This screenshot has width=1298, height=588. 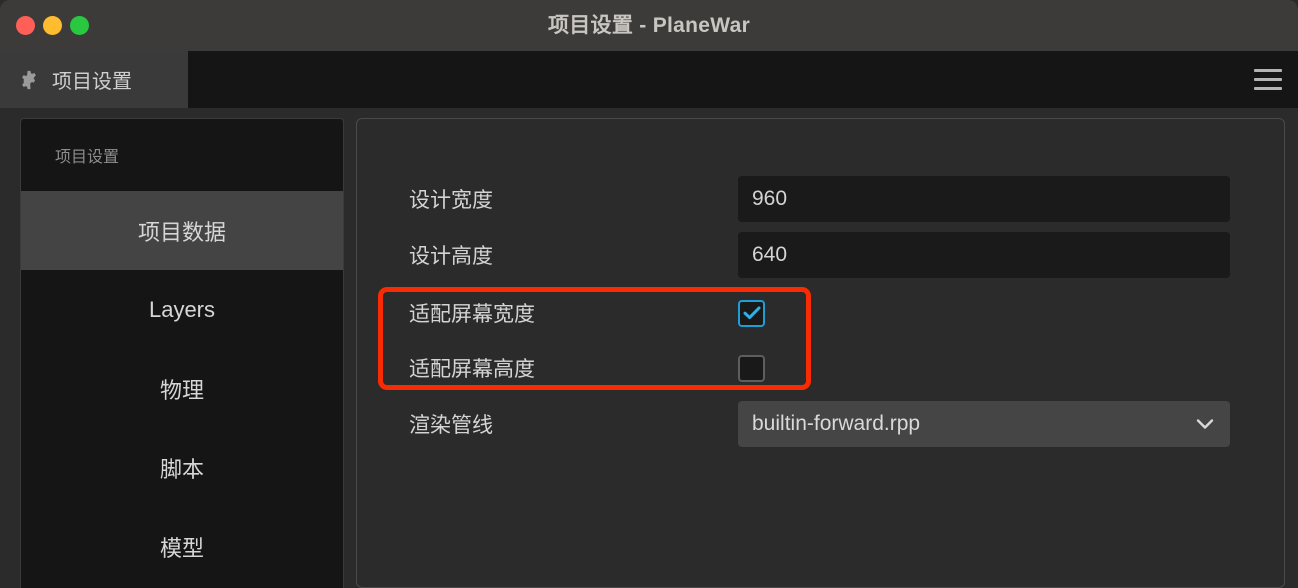 I want to click on design-width-input: 960, so click(x=984, y=199).